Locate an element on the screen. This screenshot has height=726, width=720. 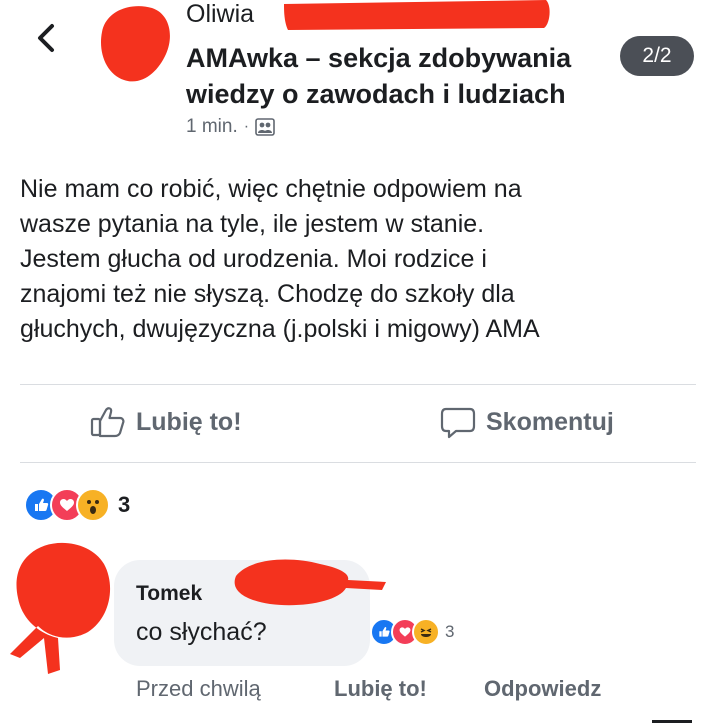
comment-reactions: 3 is located at coordinates (412, 632).